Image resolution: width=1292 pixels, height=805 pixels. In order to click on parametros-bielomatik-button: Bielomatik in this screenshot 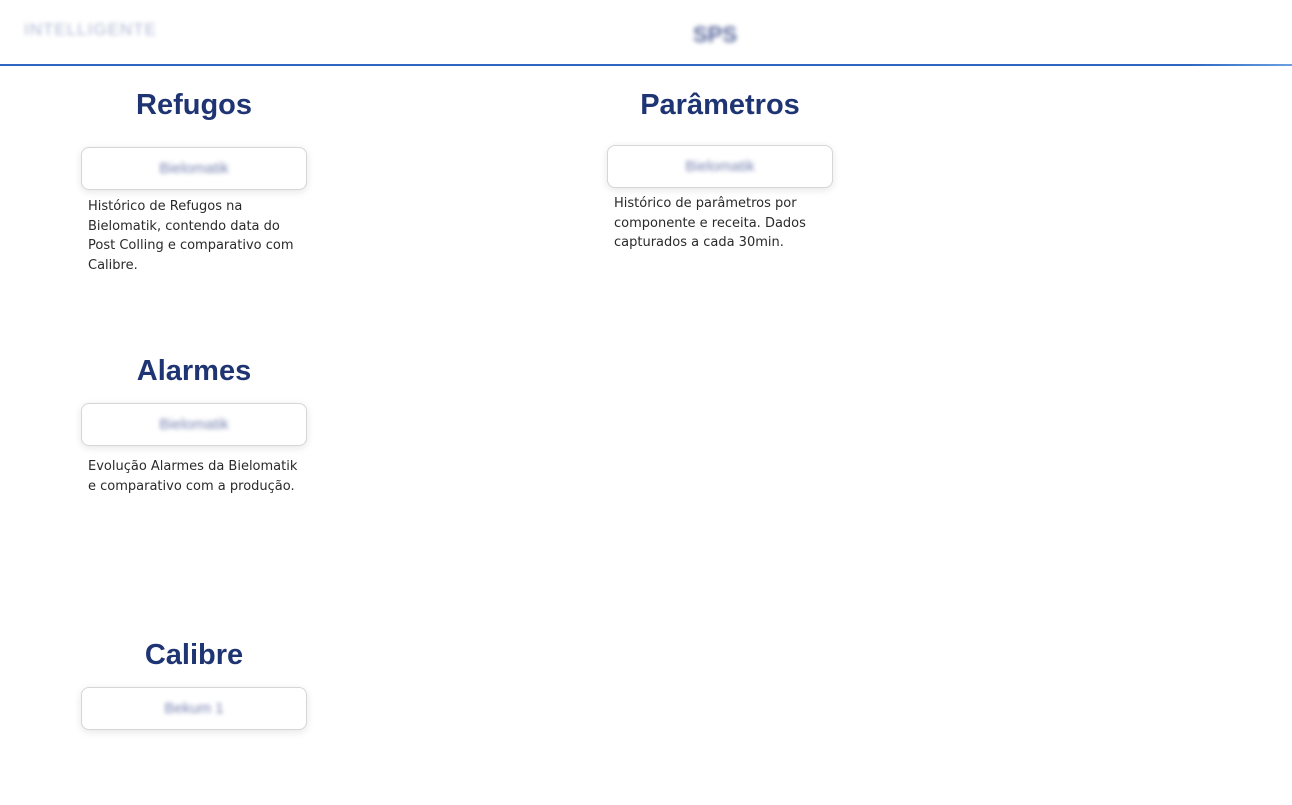, I will do `click(720, 166)`.